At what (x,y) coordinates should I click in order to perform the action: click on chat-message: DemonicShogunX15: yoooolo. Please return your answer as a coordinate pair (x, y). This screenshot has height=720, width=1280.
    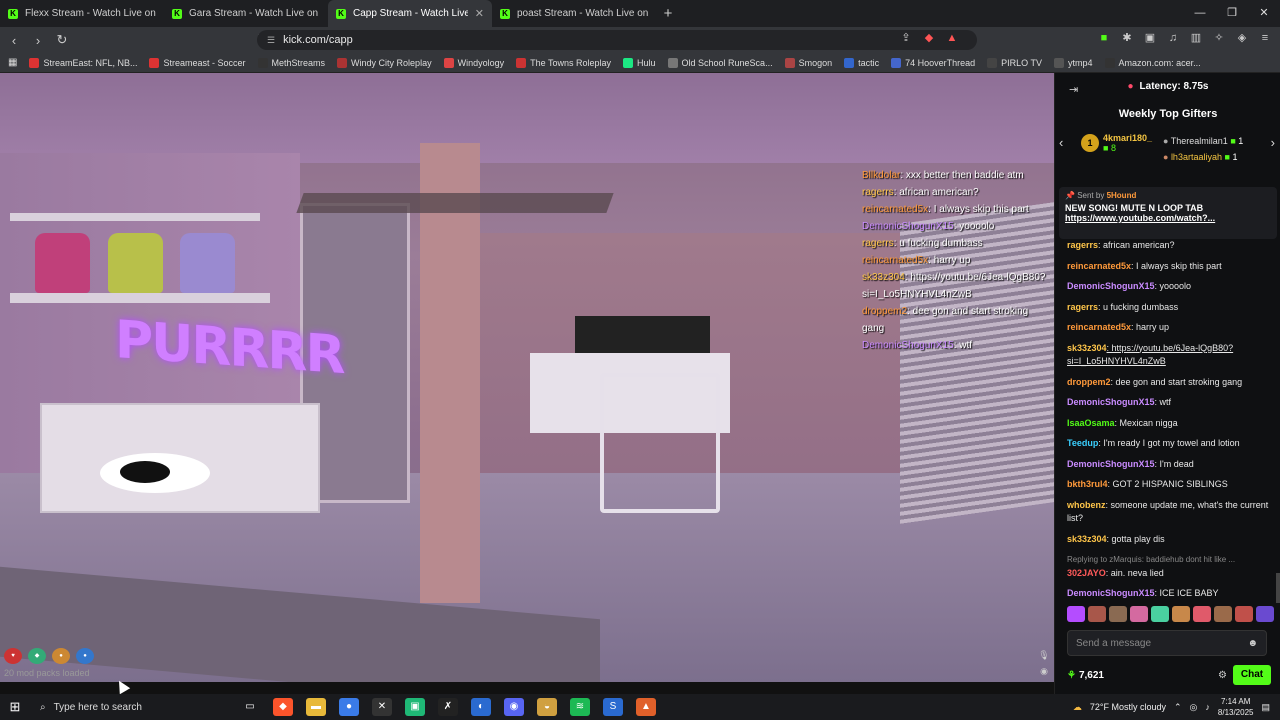
    Looking at the image, I should click on (1170, 287).